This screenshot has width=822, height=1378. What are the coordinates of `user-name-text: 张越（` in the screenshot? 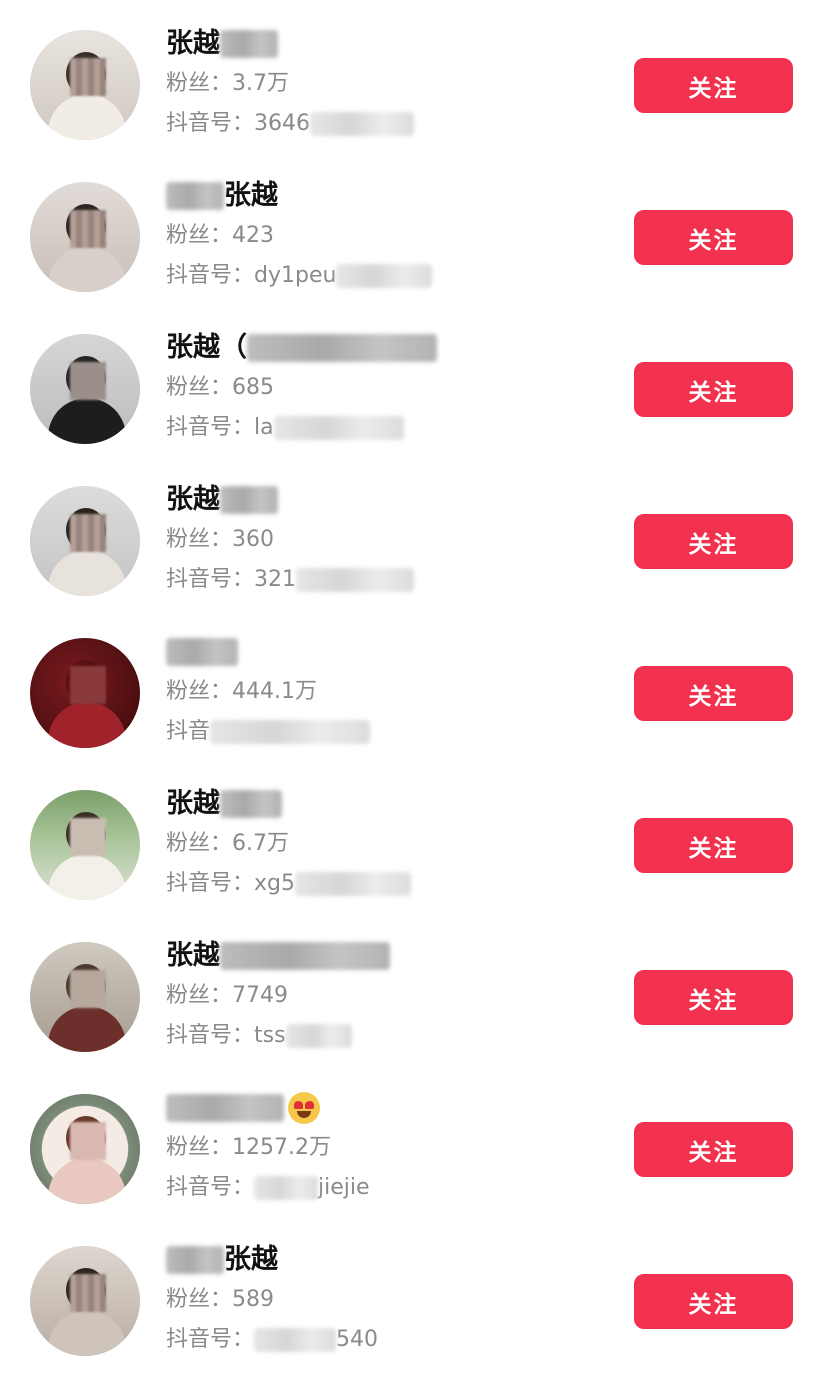 It's located at (206, 347).